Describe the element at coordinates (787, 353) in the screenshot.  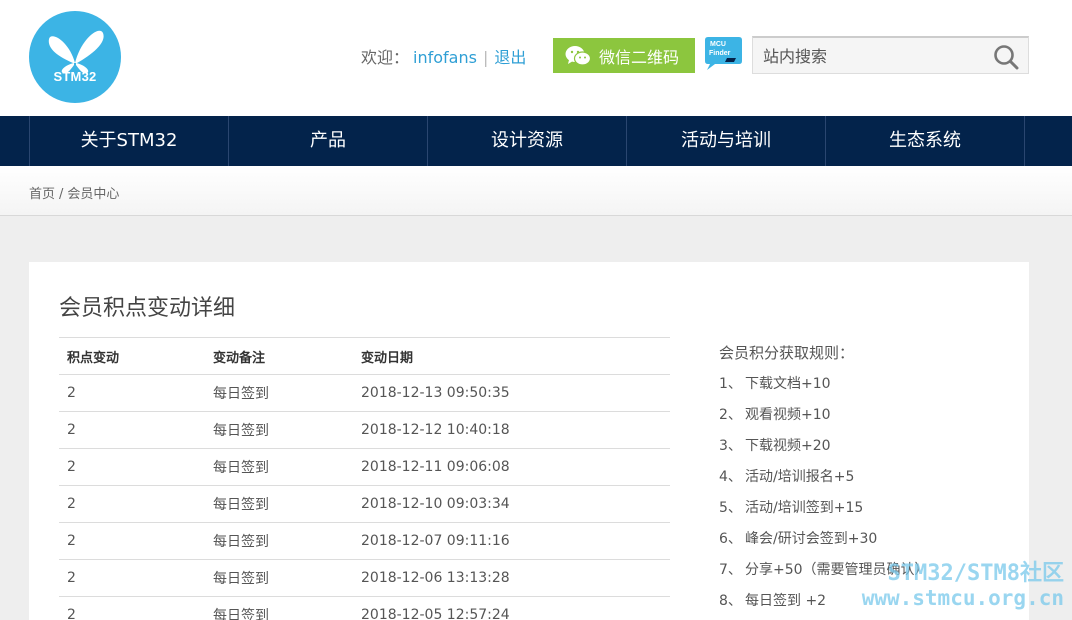
I see `rules-title: 会员积分获取规则：` at that location.